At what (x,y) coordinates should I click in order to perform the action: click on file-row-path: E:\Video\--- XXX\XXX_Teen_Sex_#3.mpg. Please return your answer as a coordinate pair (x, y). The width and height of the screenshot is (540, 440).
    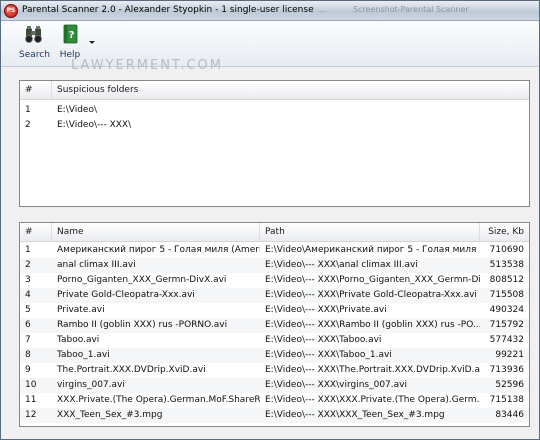
    Looking at the image, I should click on (355, 415).